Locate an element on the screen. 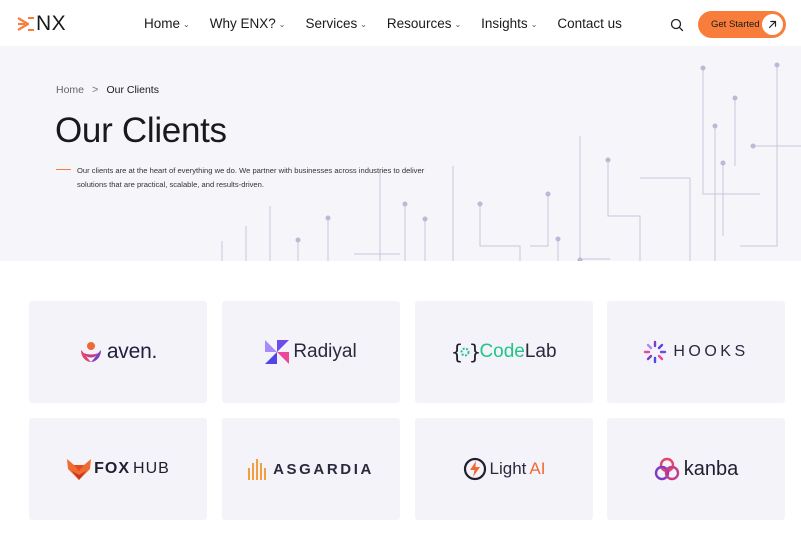 The height and width of the screenshot is (552, 801). search-button is located at coordinates (677, 25).